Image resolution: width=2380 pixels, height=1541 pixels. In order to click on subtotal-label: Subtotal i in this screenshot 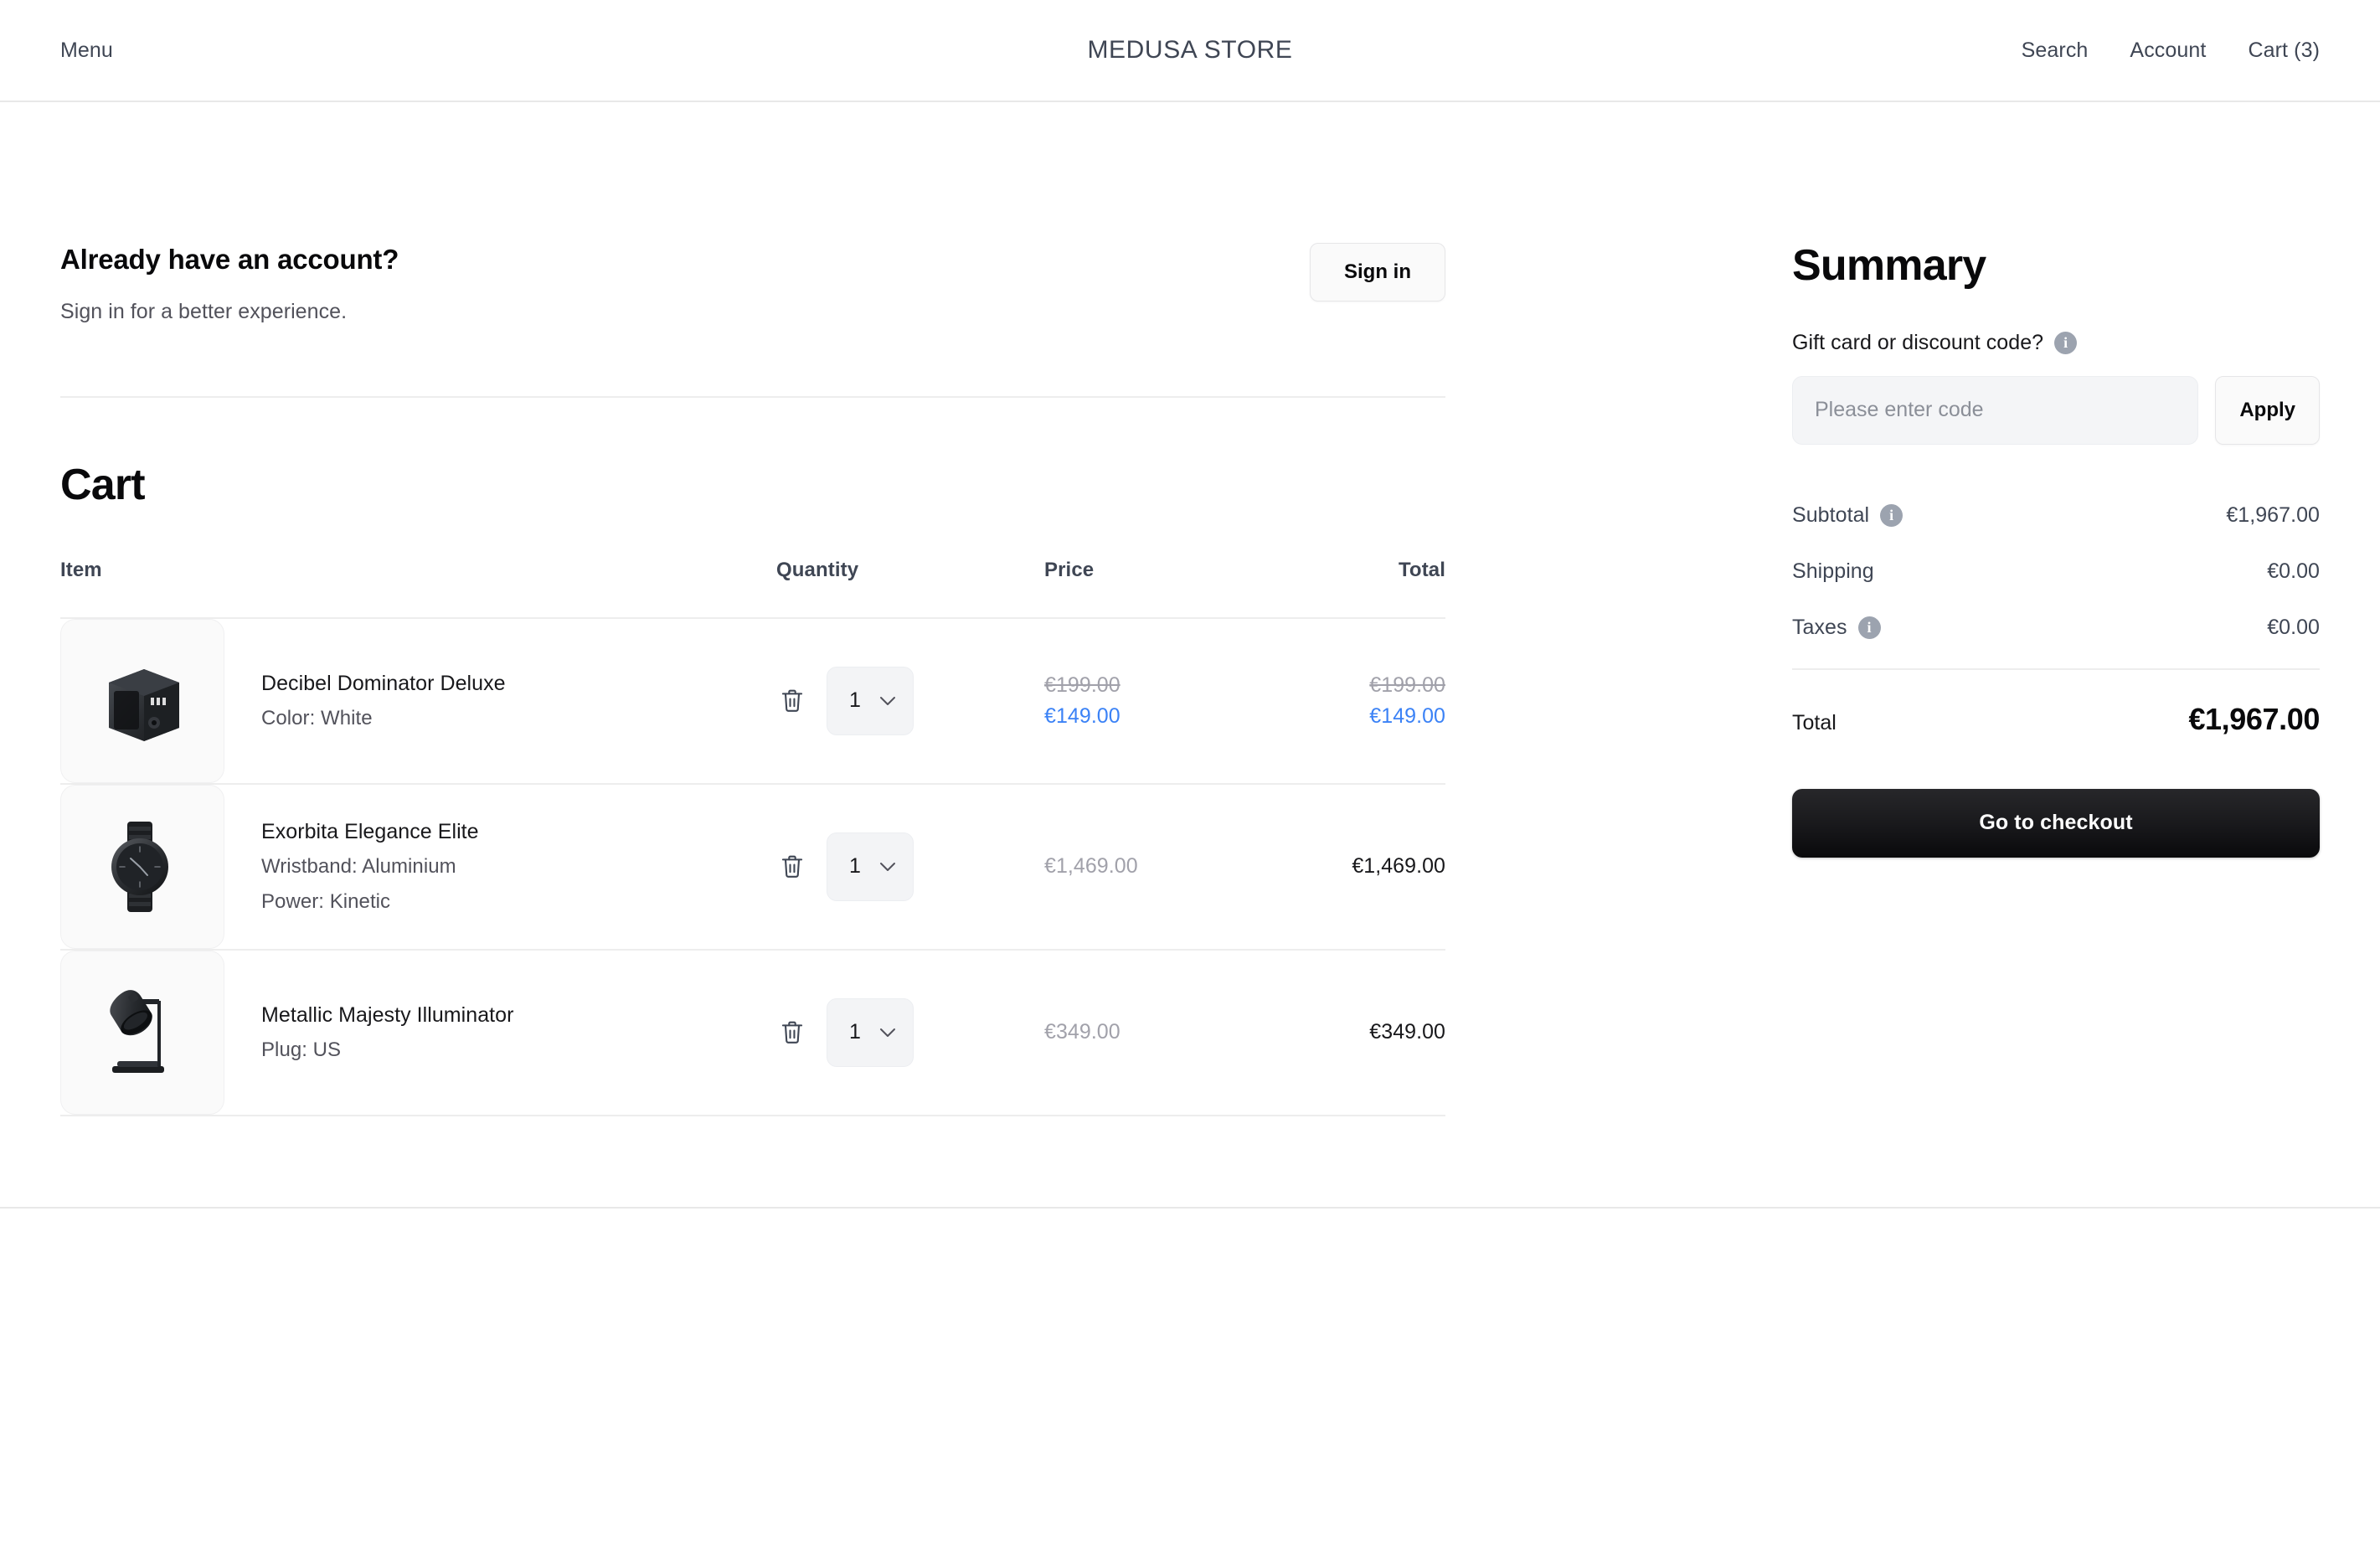, I will do `click(1847, 515)`.